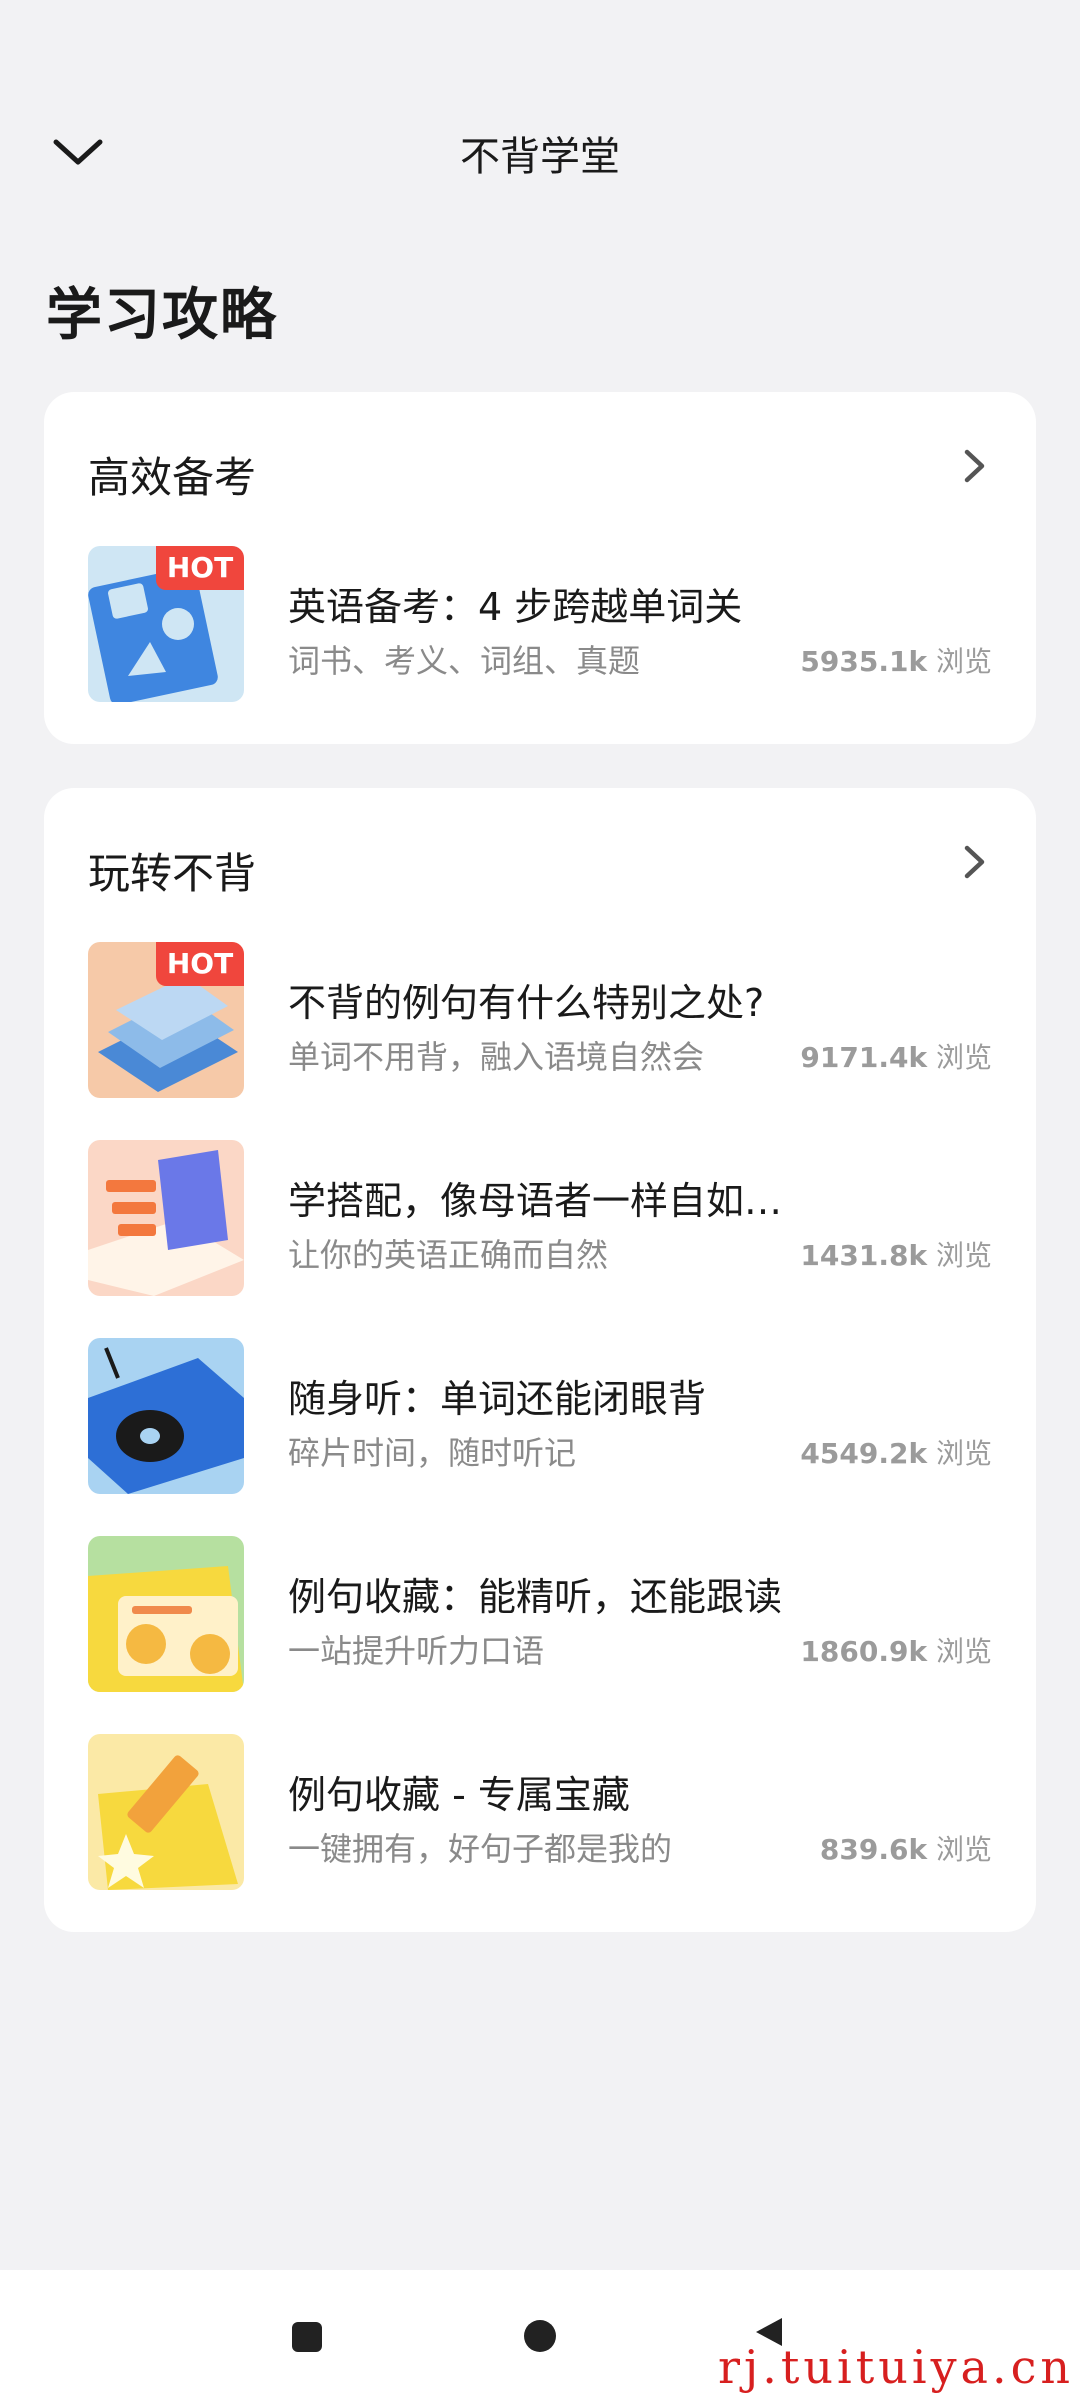  Describe the element at coordinates (416, 1651) in the screenshot. I see `item-subtitle: 一站提升听力口语` at that location.